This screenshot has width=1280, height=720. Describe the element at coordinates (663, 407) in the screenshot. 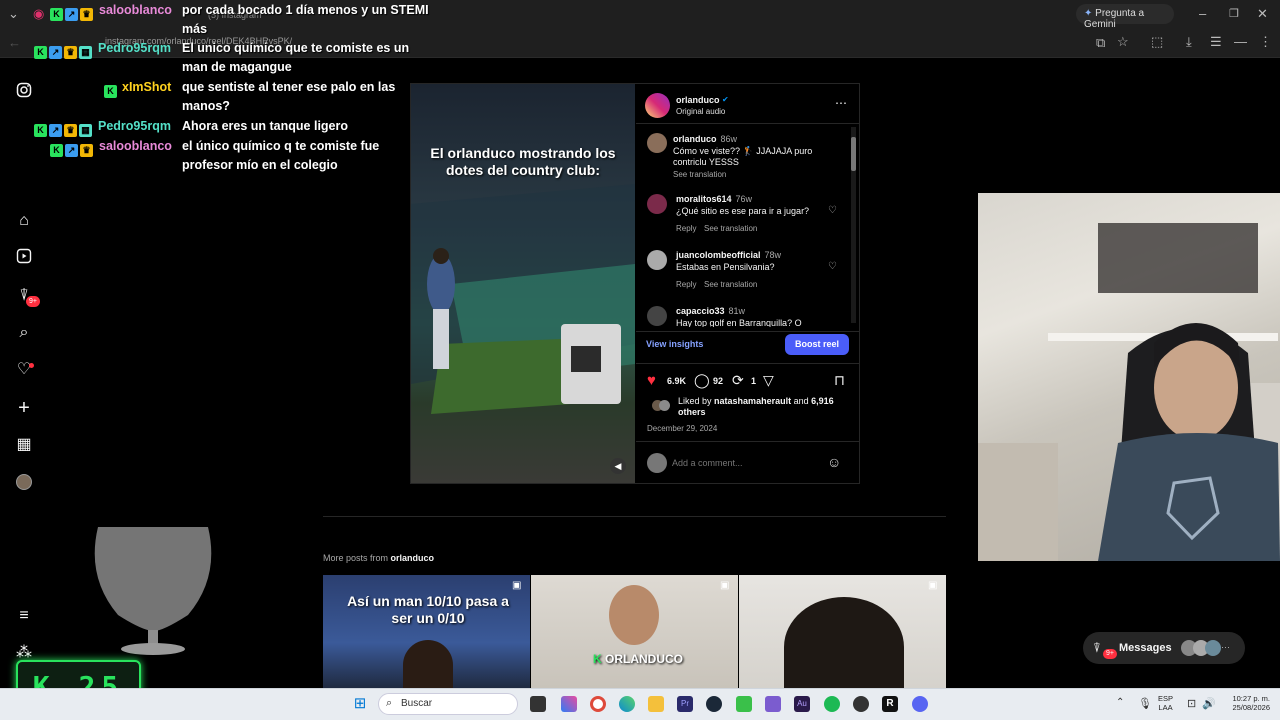

I see `liked-by-avatars` at that location.